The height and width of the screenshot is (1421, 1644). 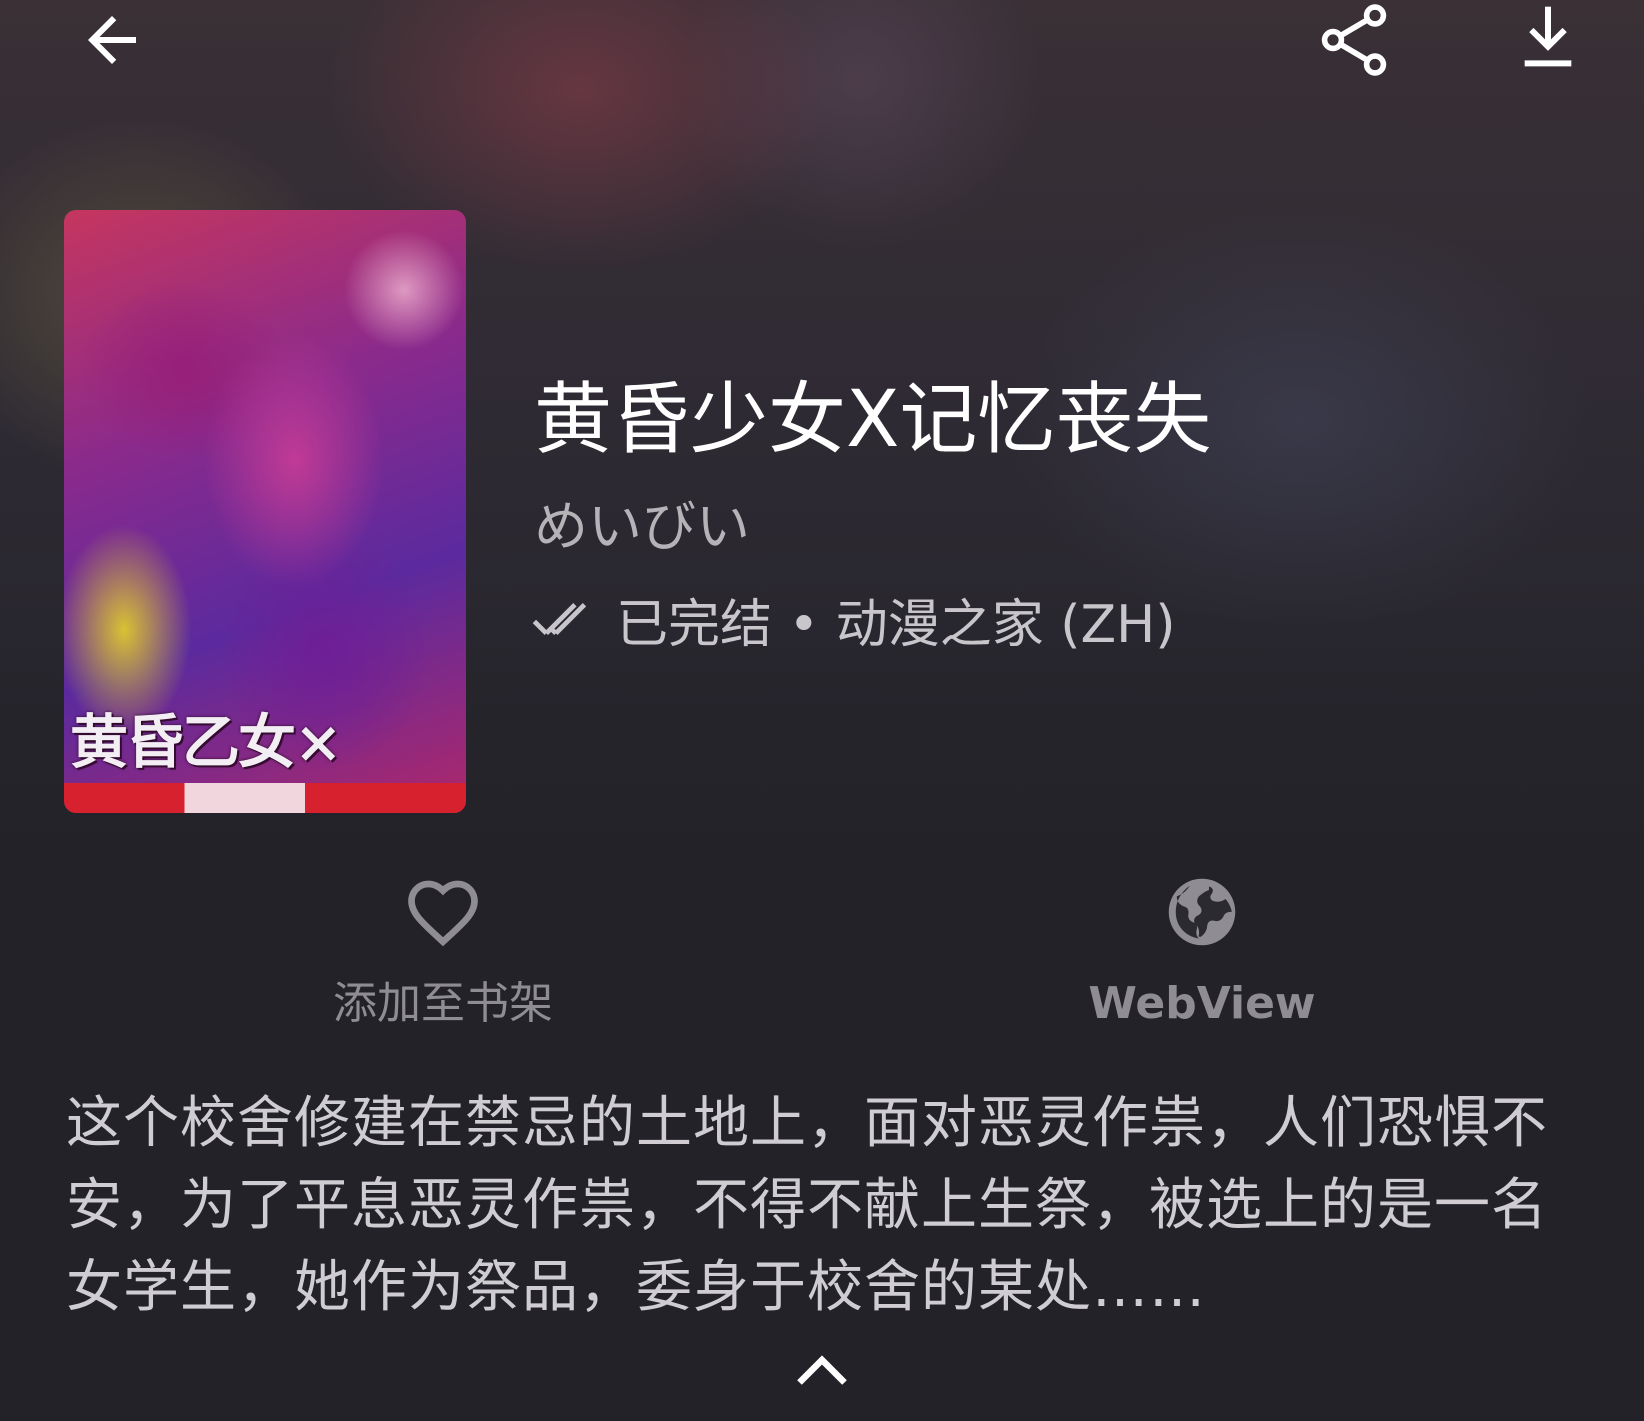 I want to click on globe-icon, so click(x=1202, y=912).